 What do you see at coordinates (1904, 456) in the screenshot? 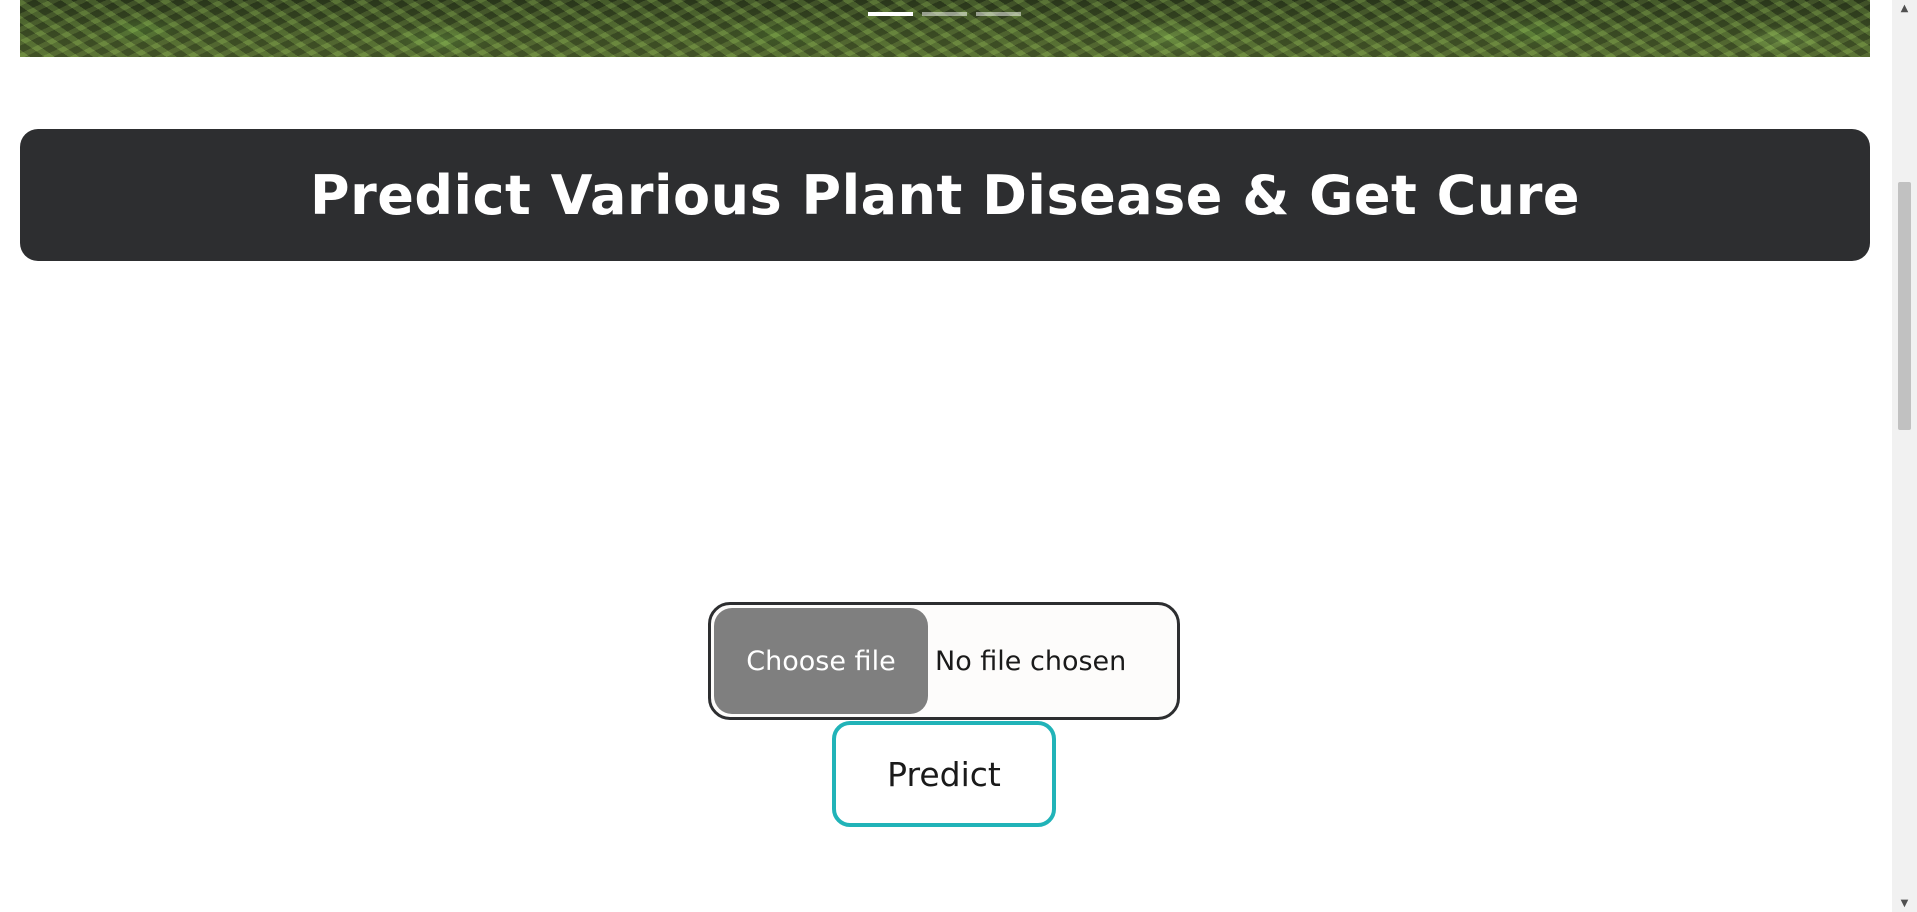
I see `vertical-scrollbar: ▲ ▼` at bounding box center [1904, 456].